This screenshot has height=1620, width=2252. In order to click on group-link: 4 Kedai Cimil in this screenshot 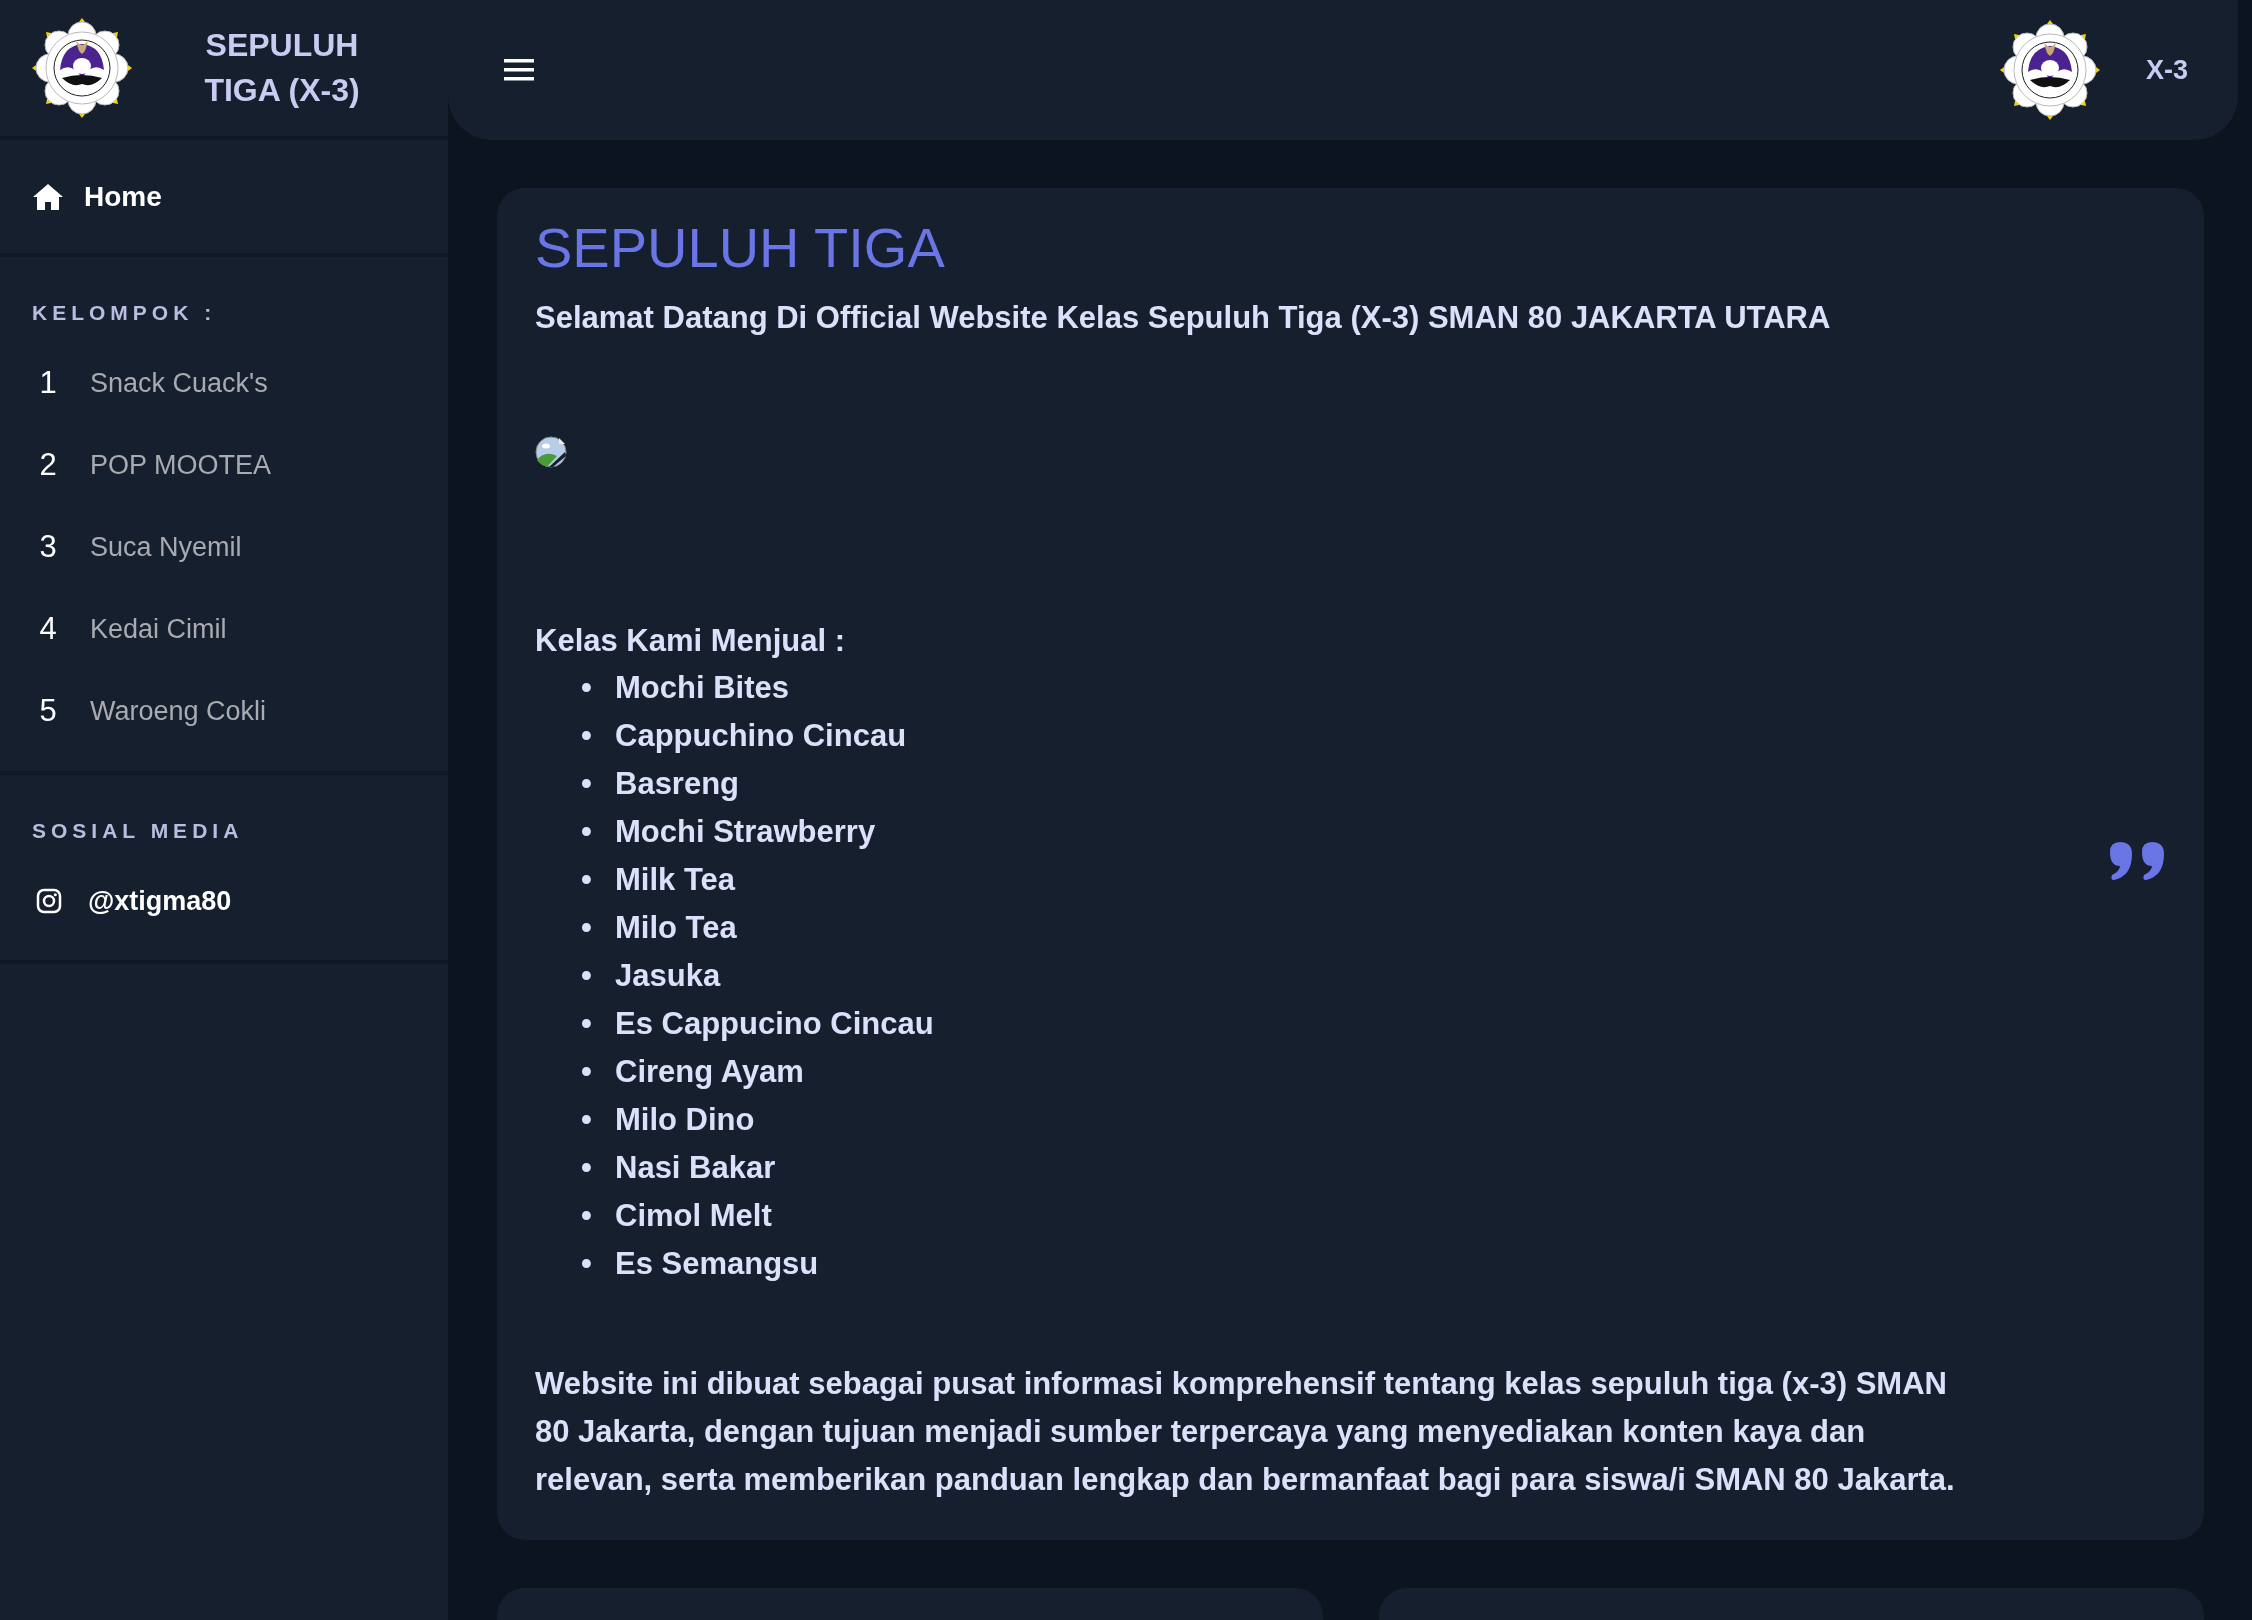, I will do `click(240, 629)`.